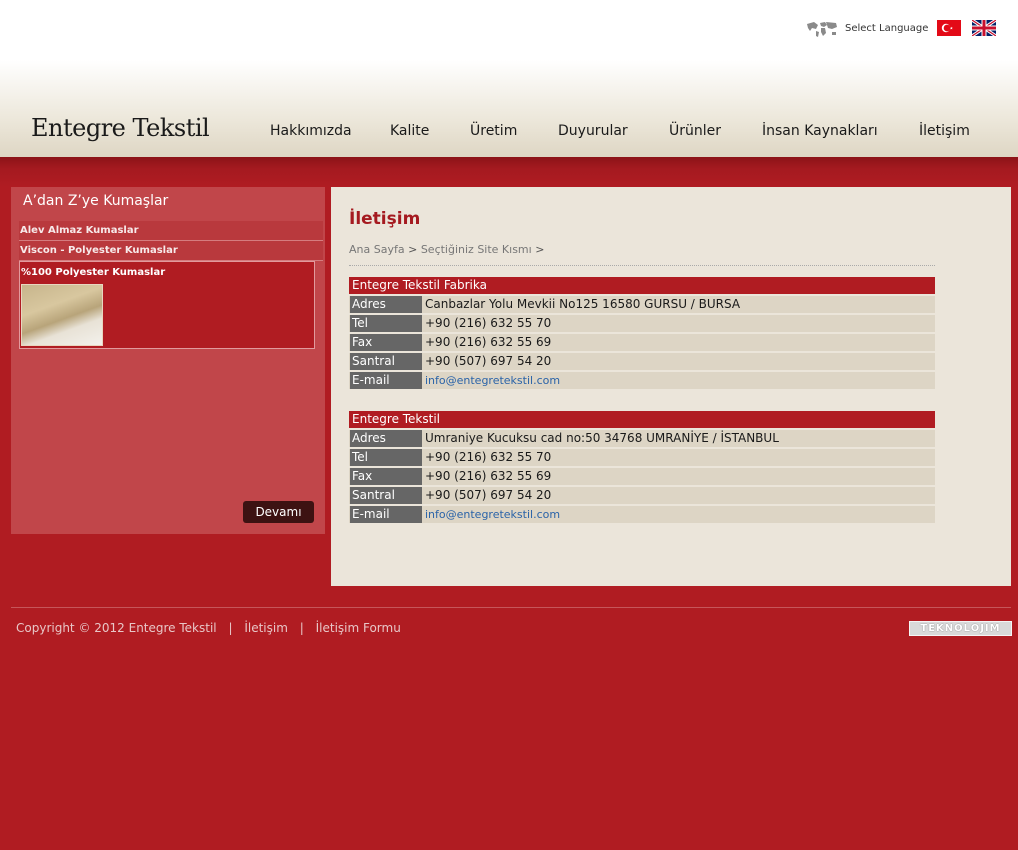 Image resolution: width=1018 pixels, height=850 pixels. Describe the element at coordinates (311, 131) in the screenshot. I see `nav-hakkimizda: Hakkımızda` at that location.